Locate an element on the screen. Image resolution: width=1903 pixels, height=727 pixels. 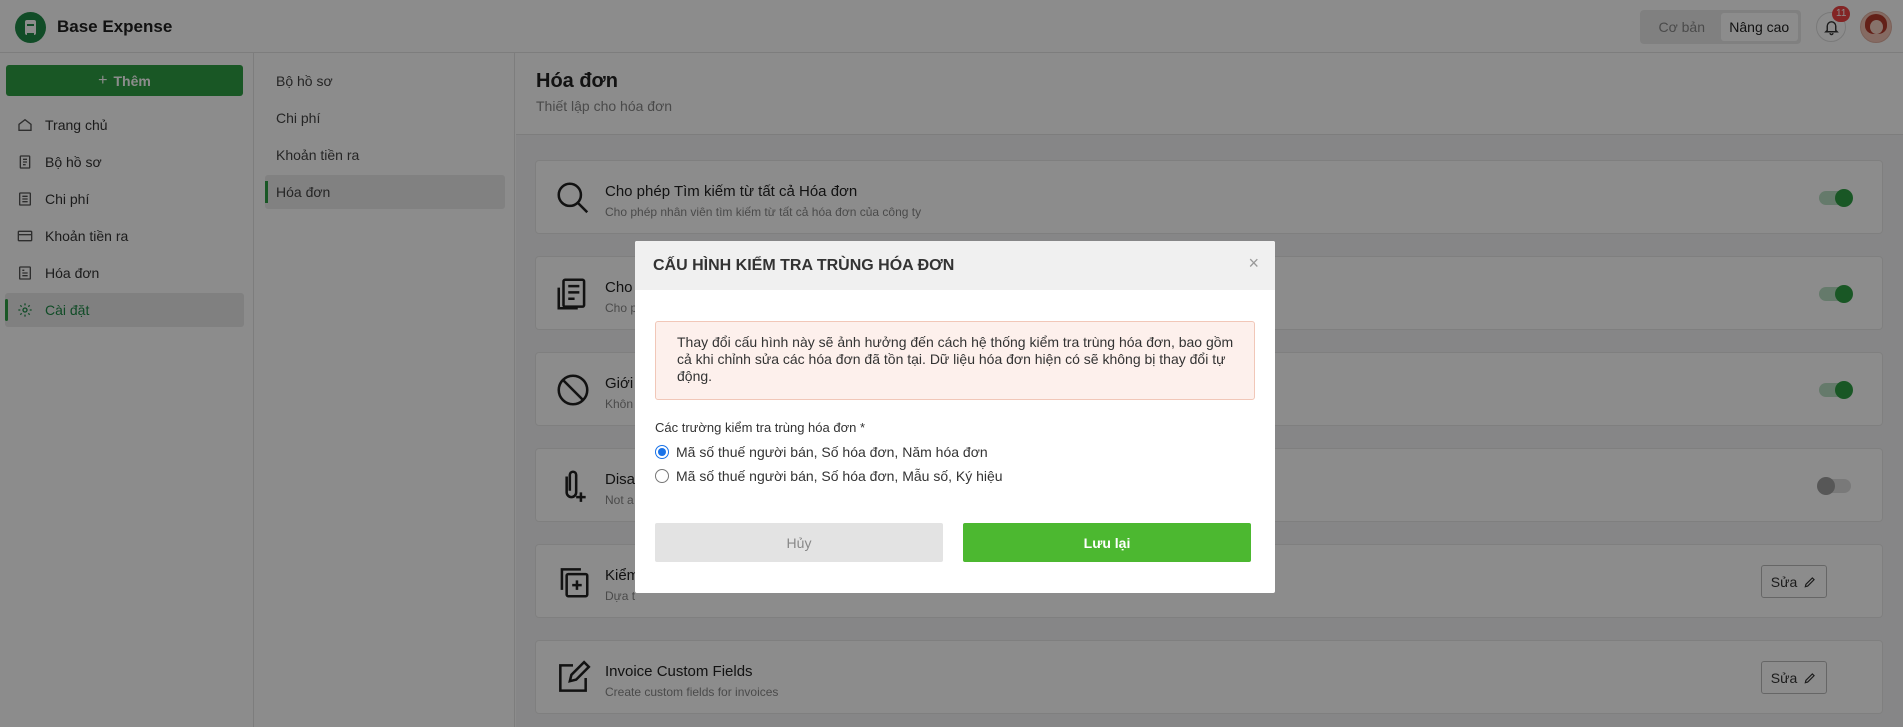
modal-header: CẤU HÌNH KIỂM TRA TRÙNG HÓA ĐƠN × is located at coordinates (955, 265).